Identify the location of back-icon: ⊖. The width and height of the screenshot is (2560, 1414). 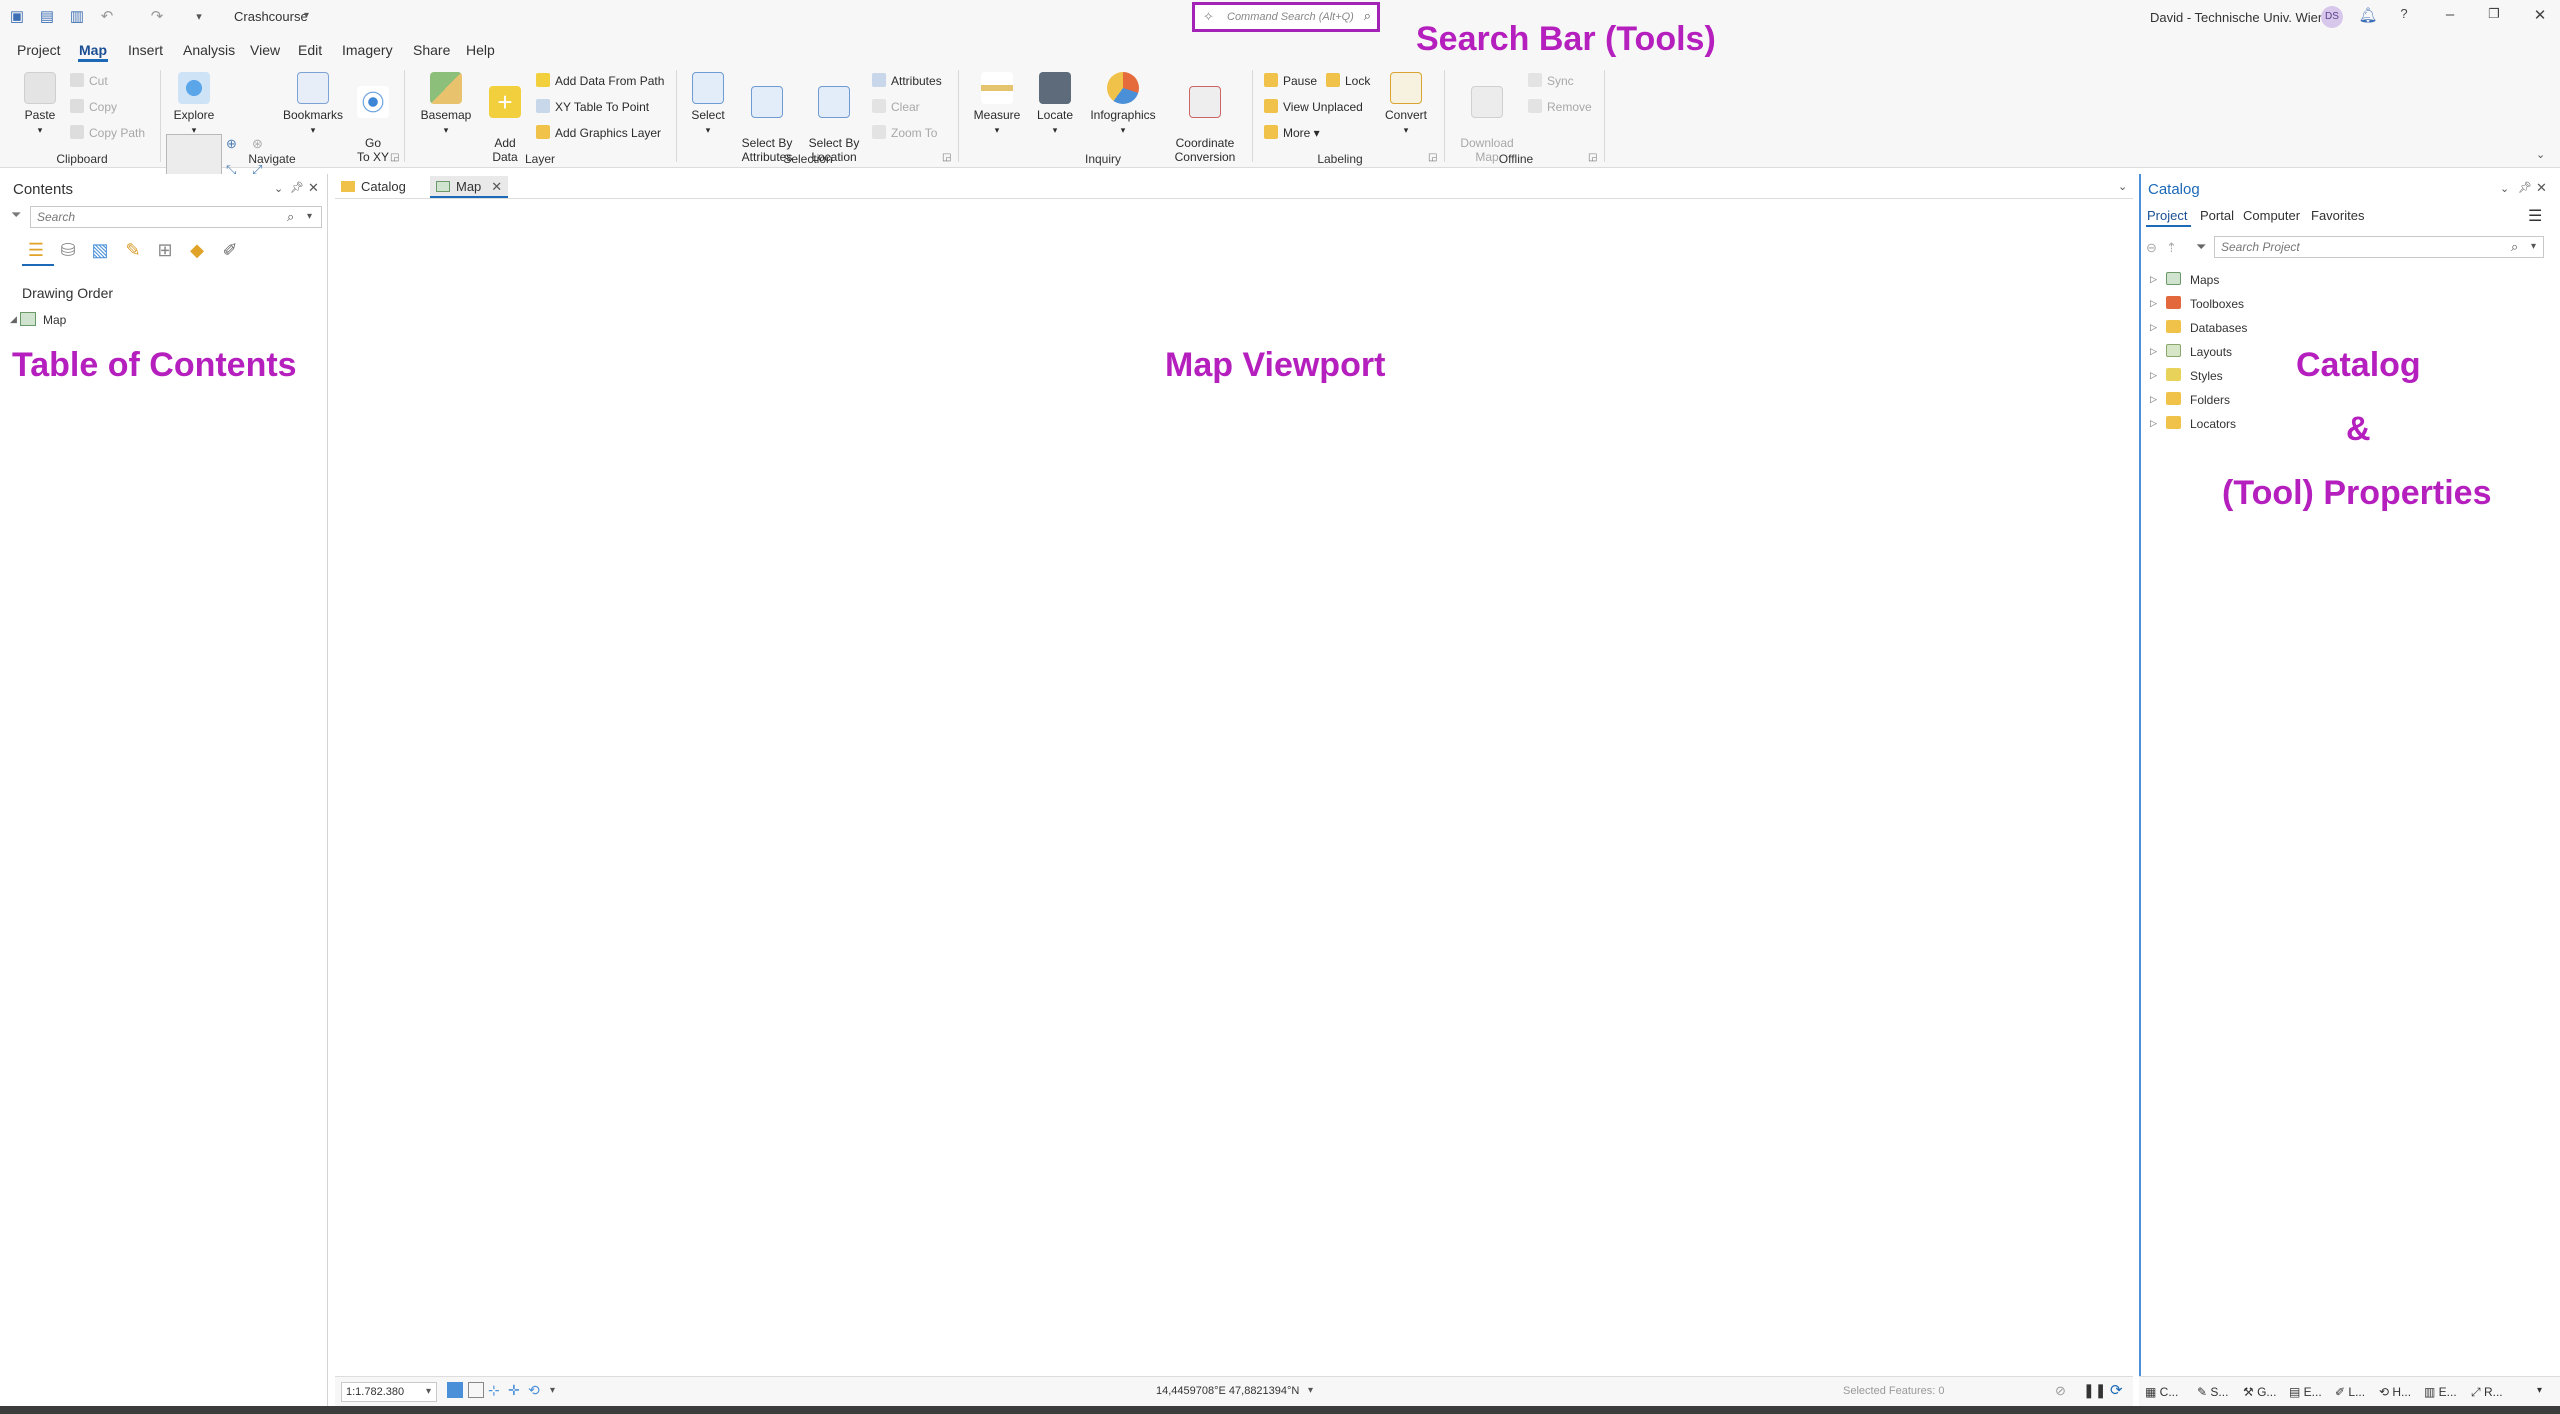
(2151, 248).